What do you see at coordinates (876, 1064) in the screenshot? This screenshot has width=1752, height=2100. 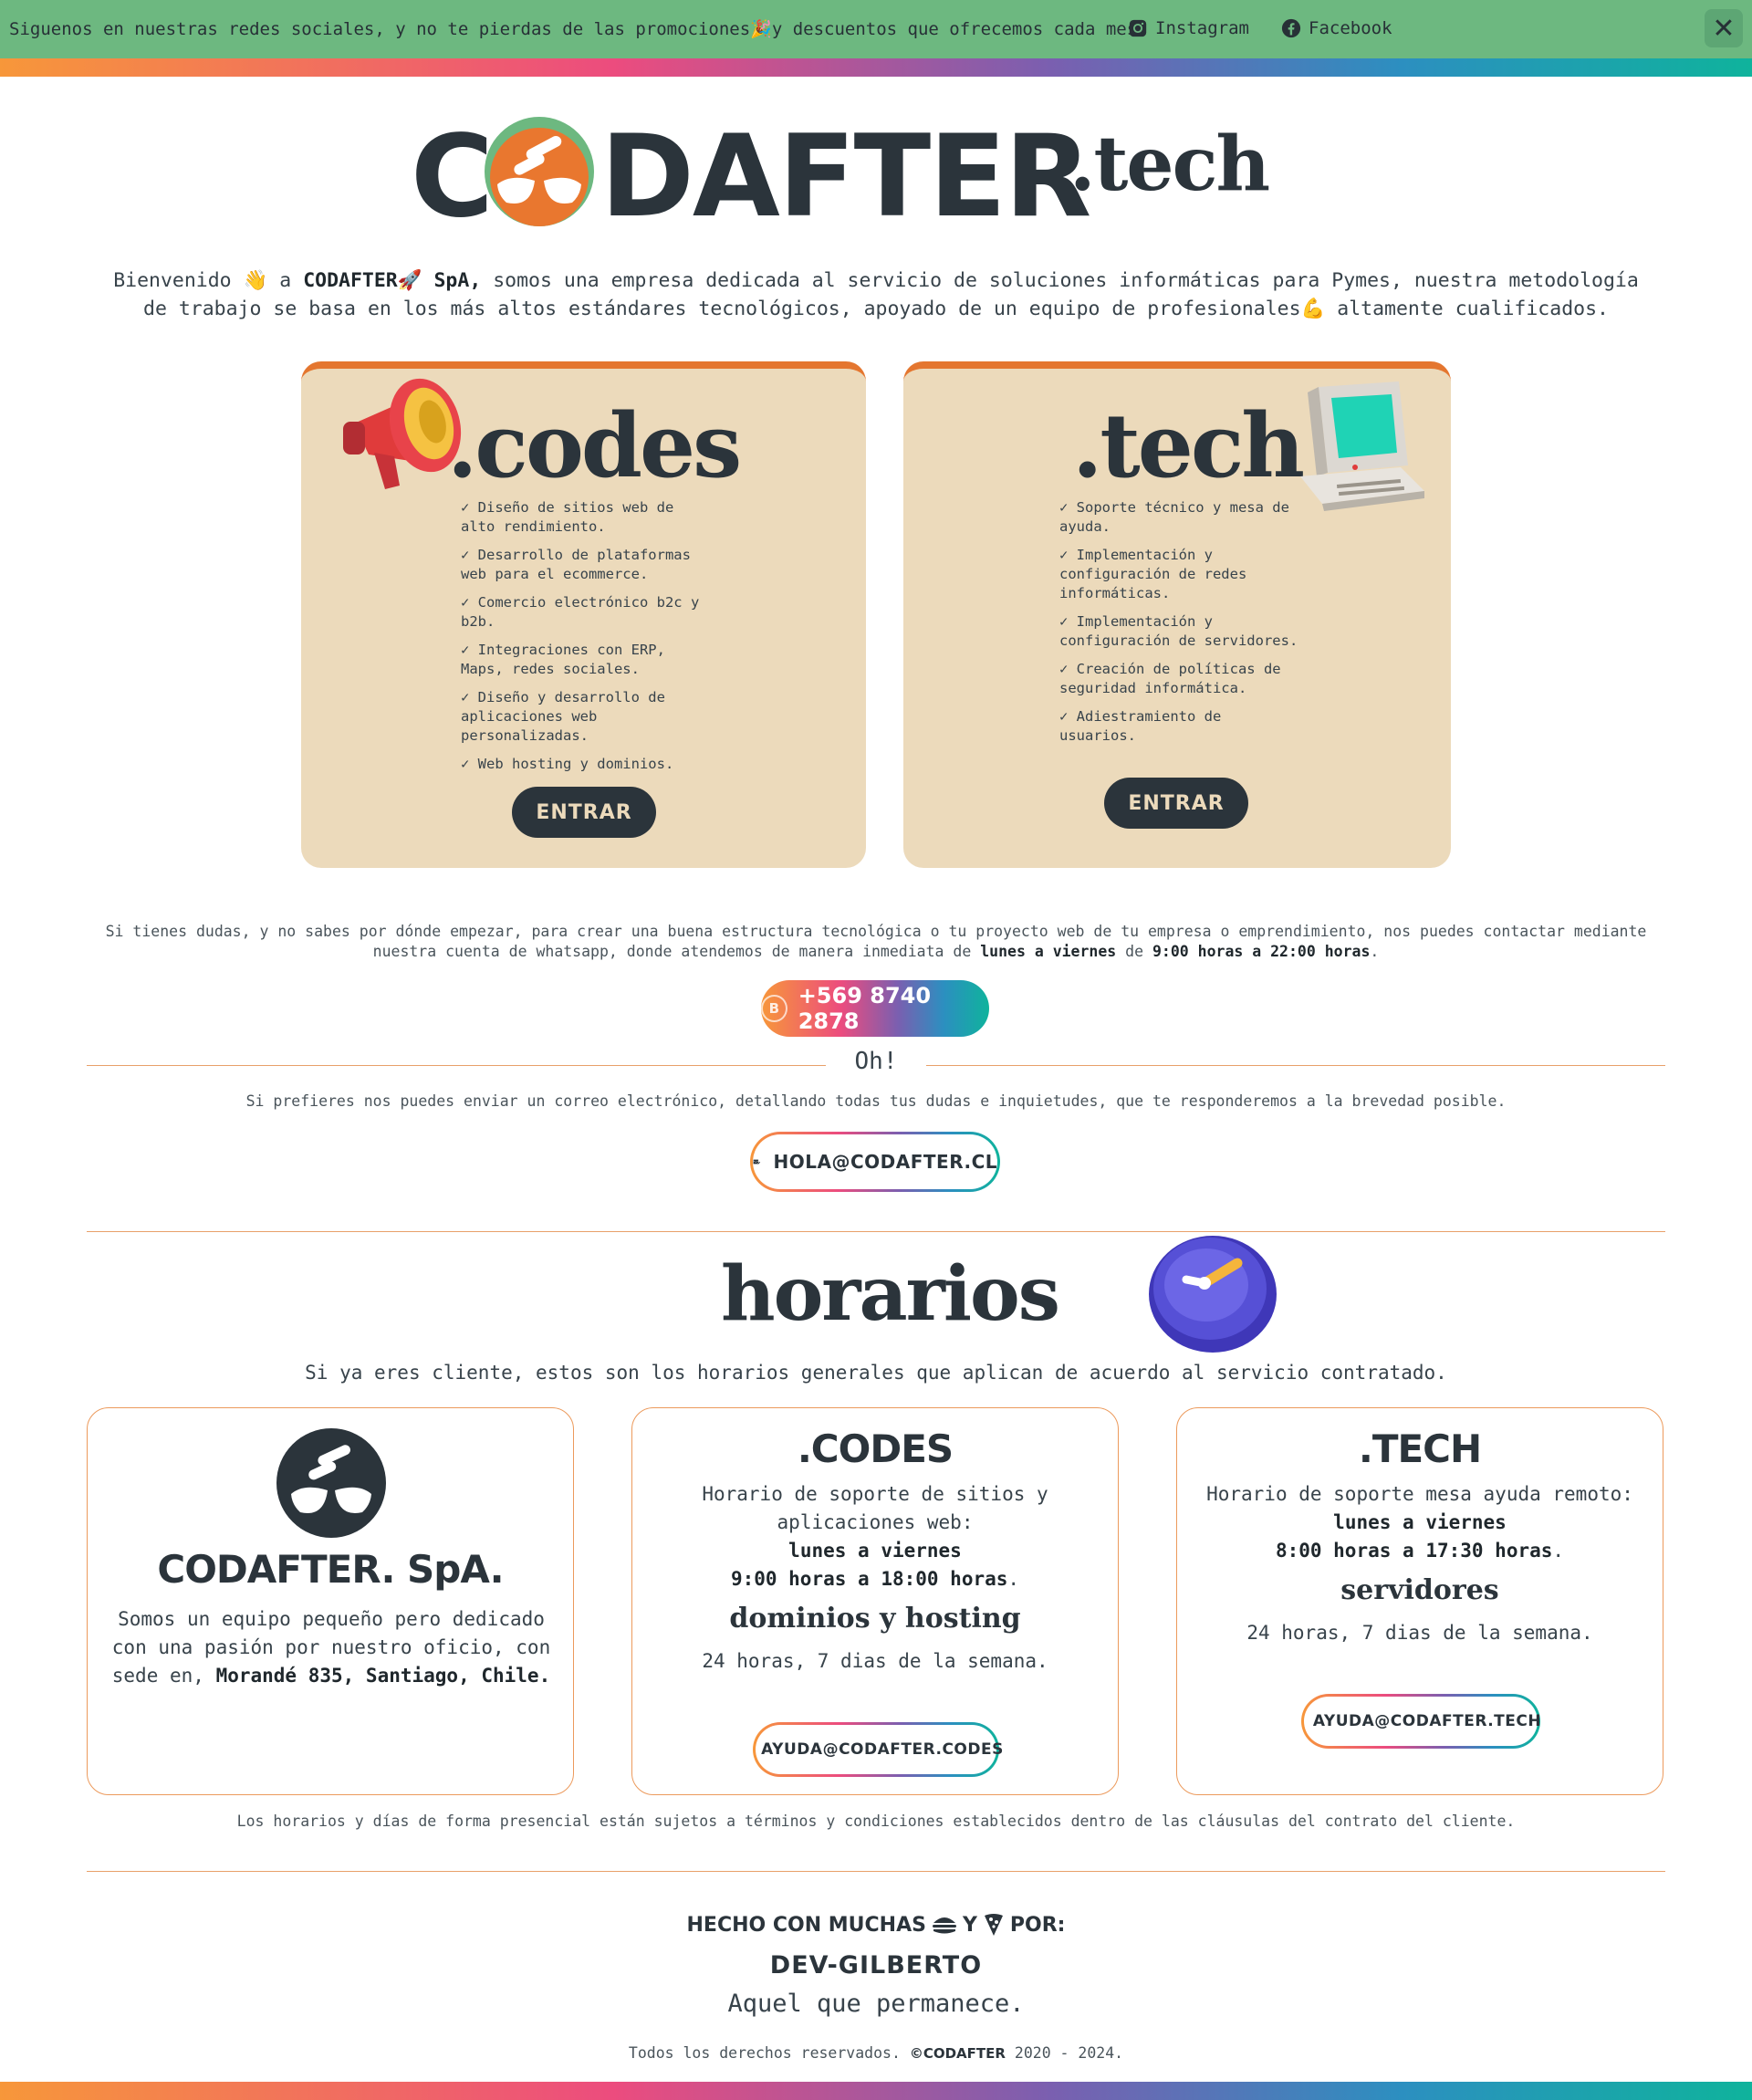 I see `oh-label: Oh!` at bounding box center [876, 1064].